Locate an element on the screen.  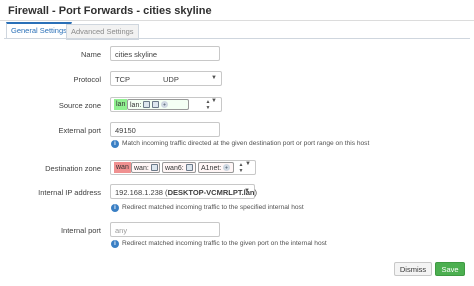
source-zone-badge: lan is located at coordinates (121, 104).